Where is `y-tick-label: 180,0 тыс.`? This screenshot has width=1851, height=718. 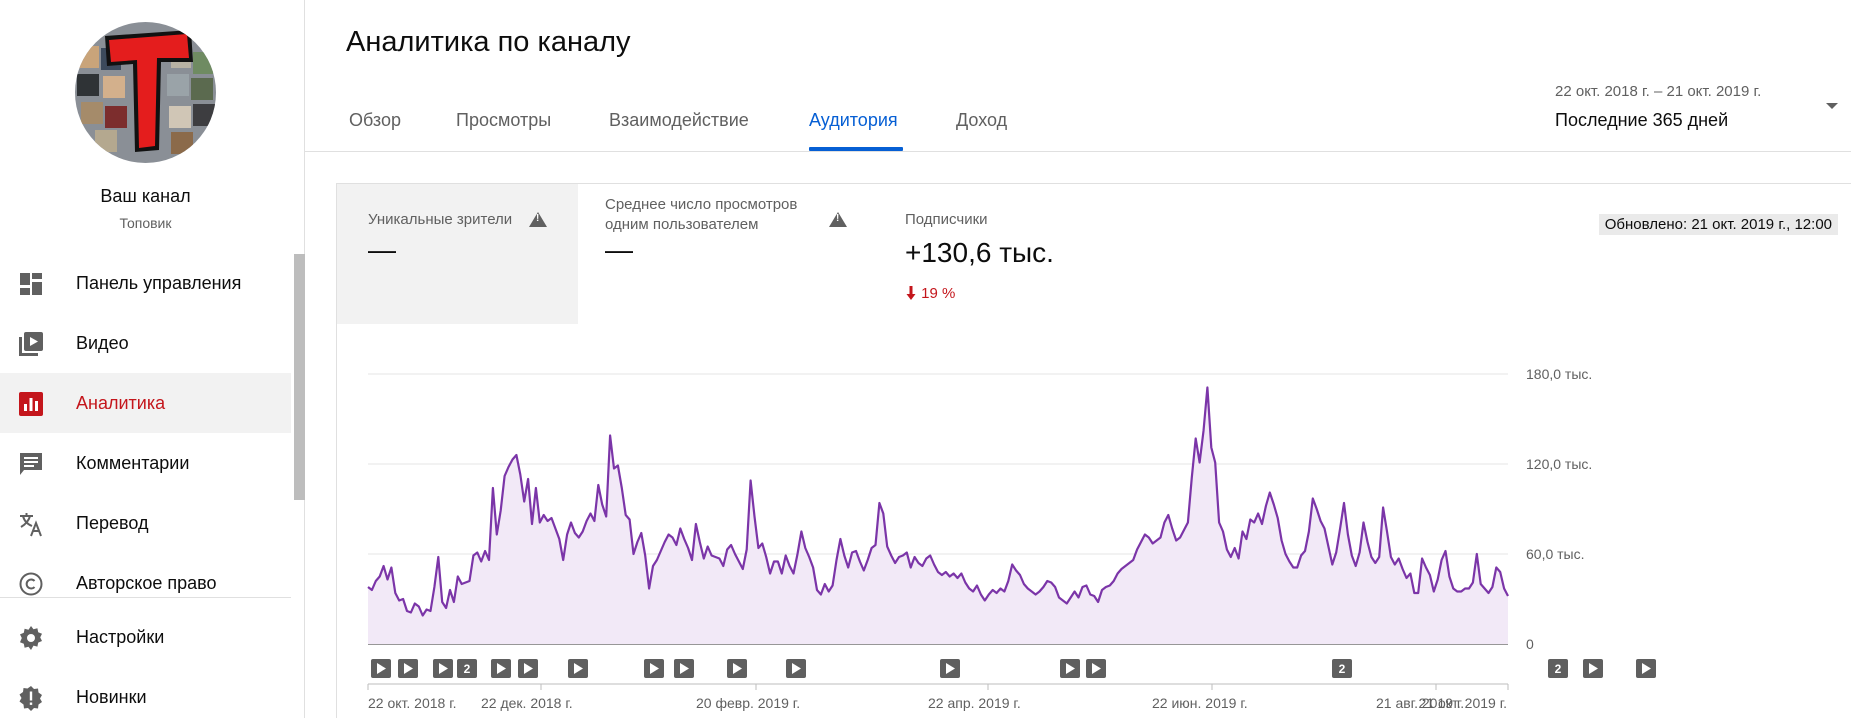
y-tick-label: 180,0 тыс. is located at coordinates (1559, 374).